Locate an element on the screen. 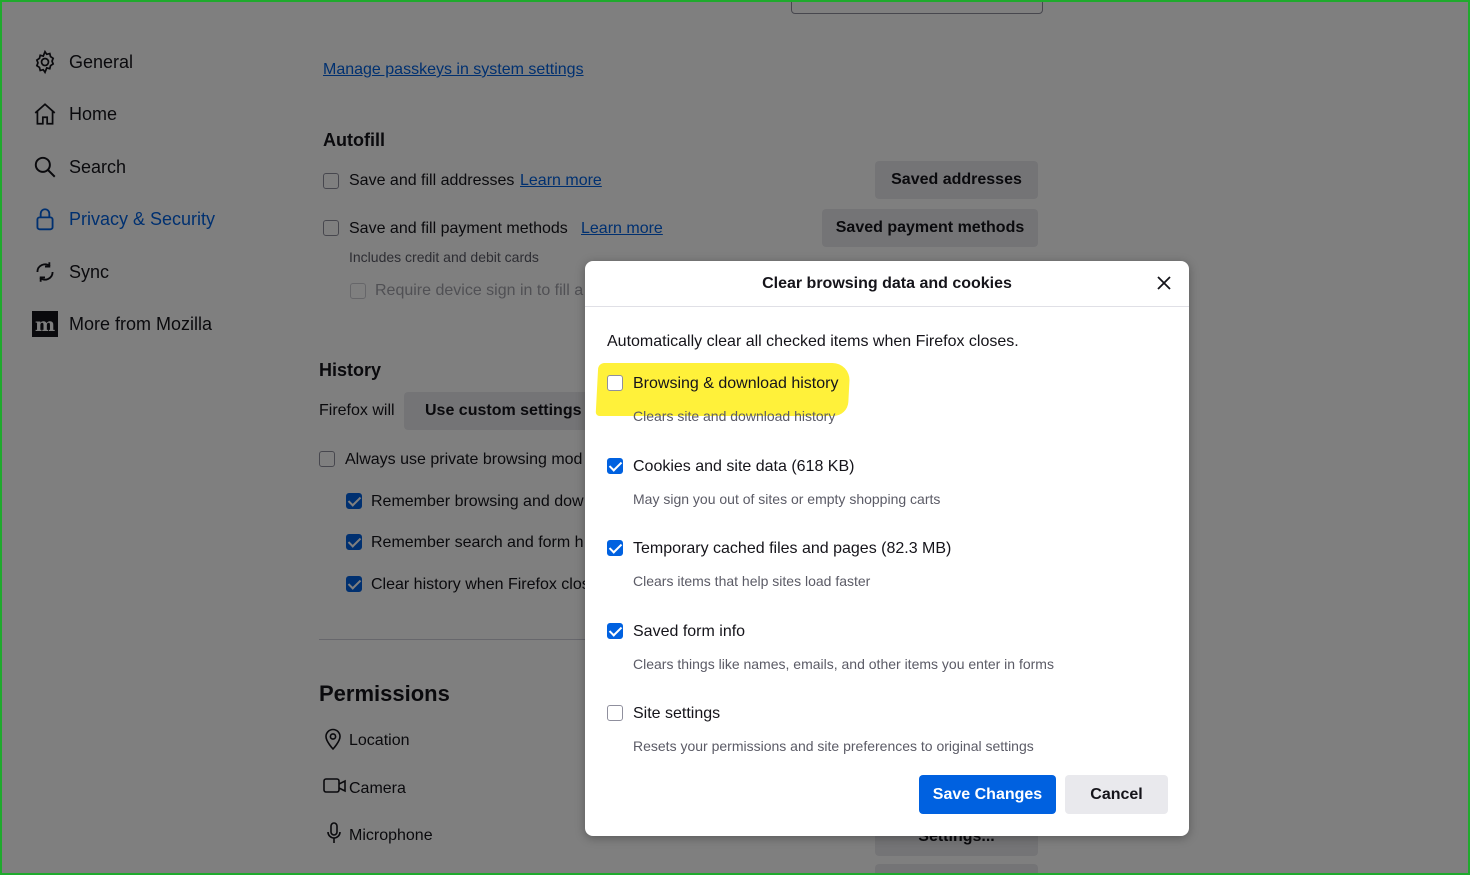  browsing-history-description: Clears site and download history is located at coordinates (734, 416).